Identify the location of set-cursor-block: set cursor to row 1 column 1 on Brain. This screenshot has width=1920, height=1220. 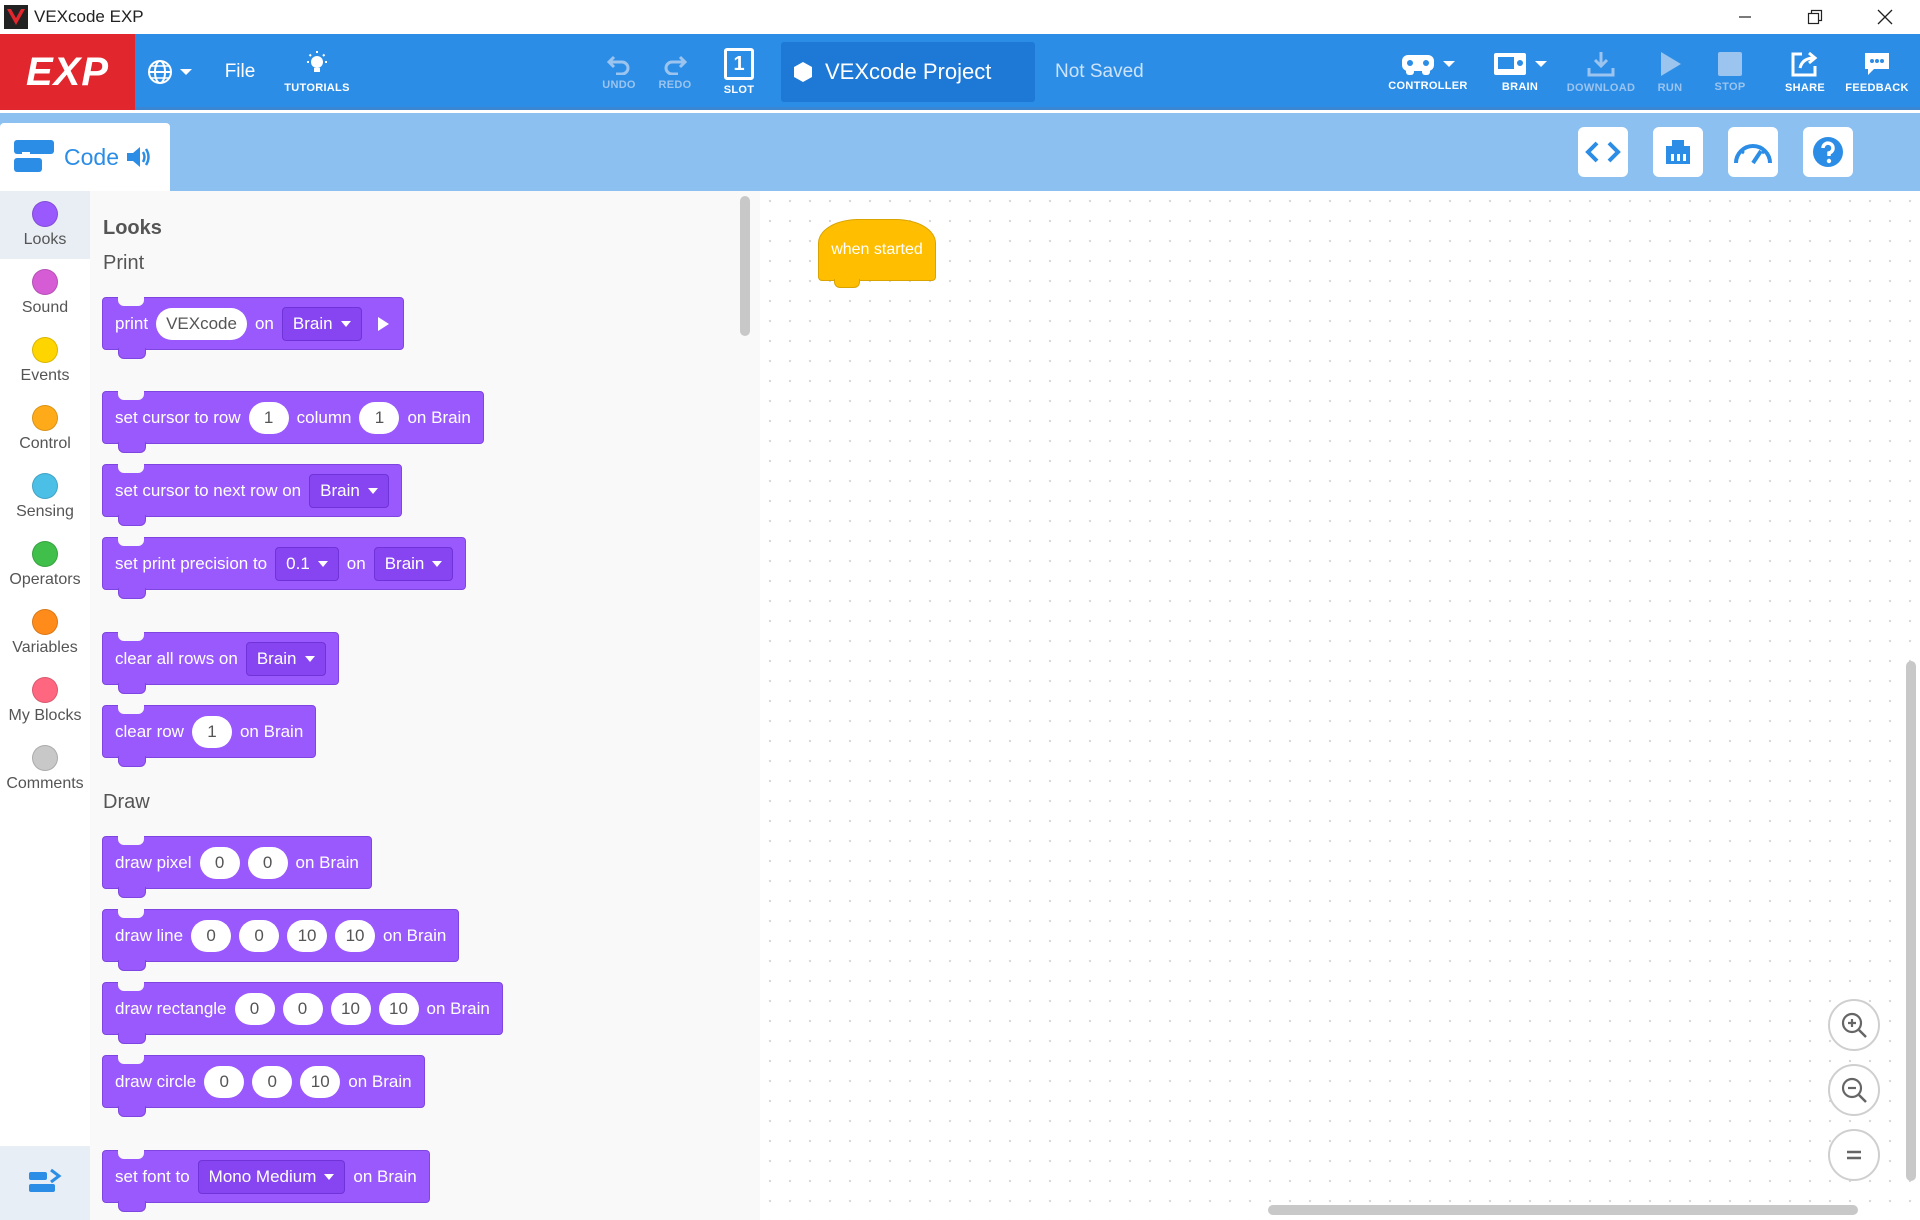
(293, 422).